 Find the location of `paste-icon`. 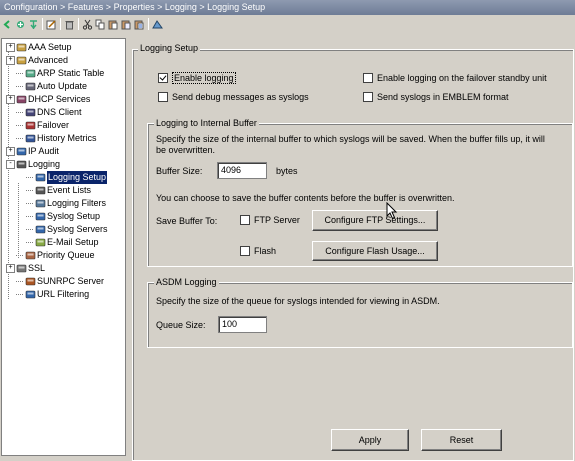

paste-icon is located at coordinates (113, 24).